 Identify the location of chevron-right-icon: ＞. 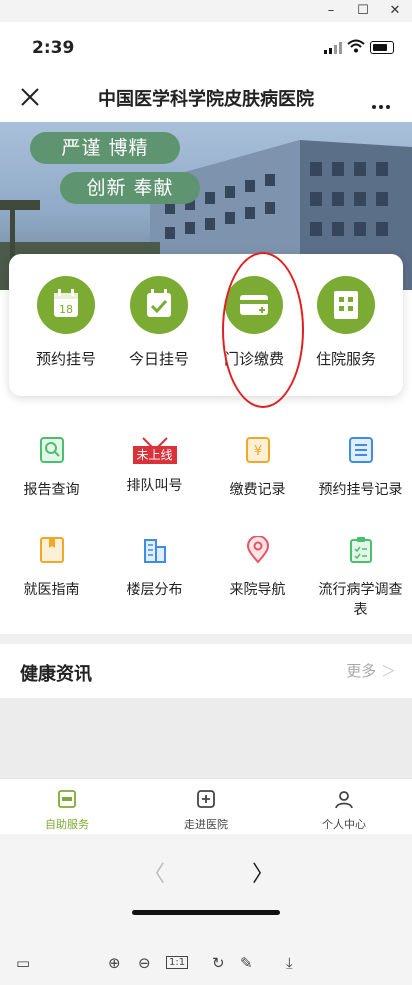
(388, 671).